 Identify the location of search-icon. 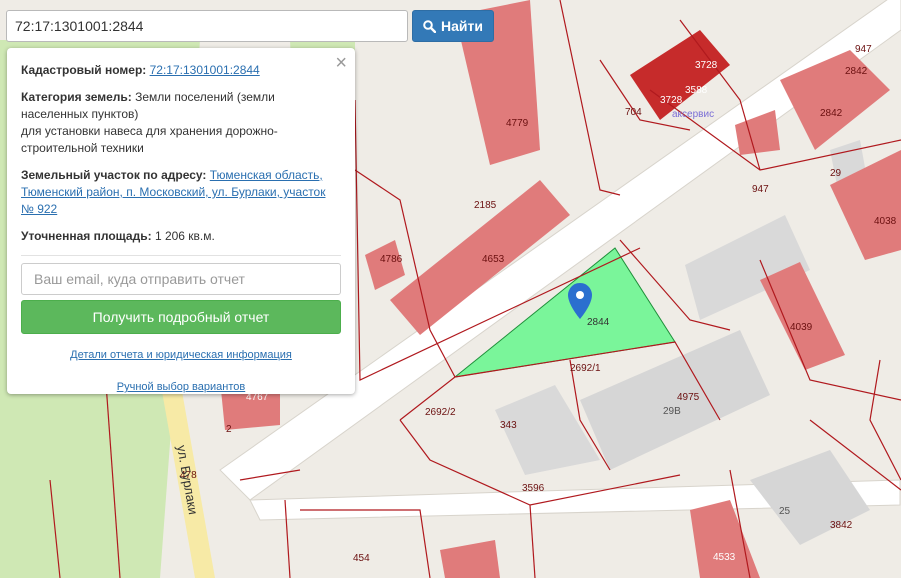
(430, 26).